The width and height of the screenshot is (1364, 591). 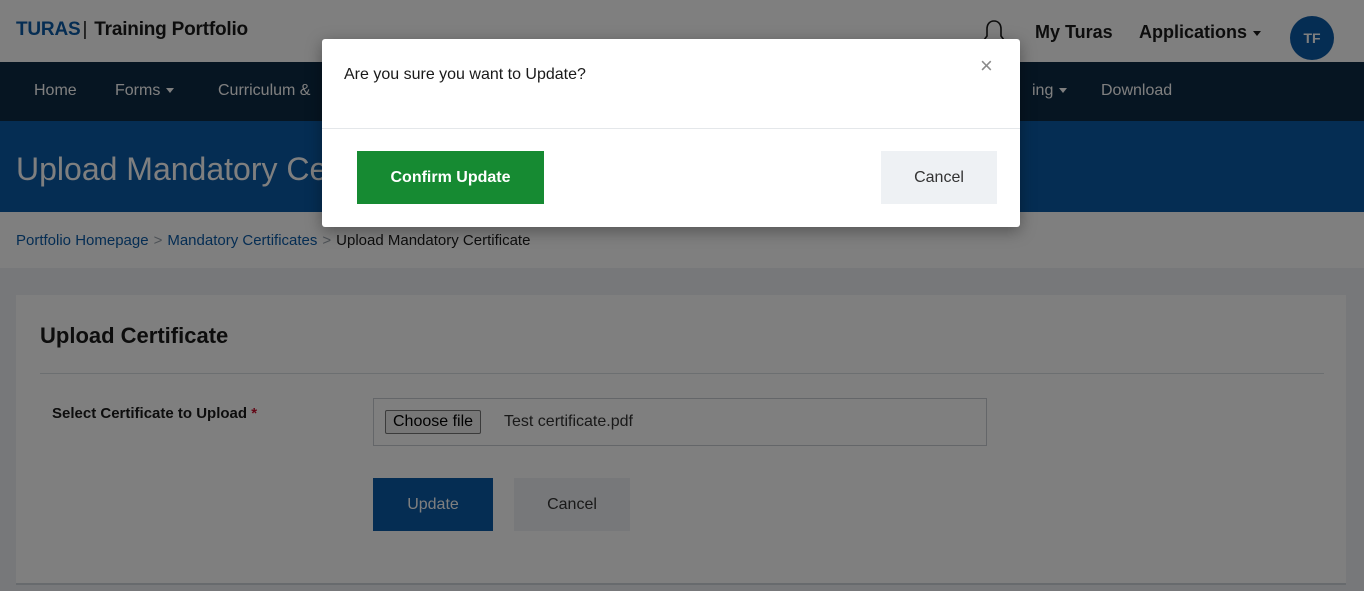 I want to click on close-icon: ×, so click(x=986, y=66).